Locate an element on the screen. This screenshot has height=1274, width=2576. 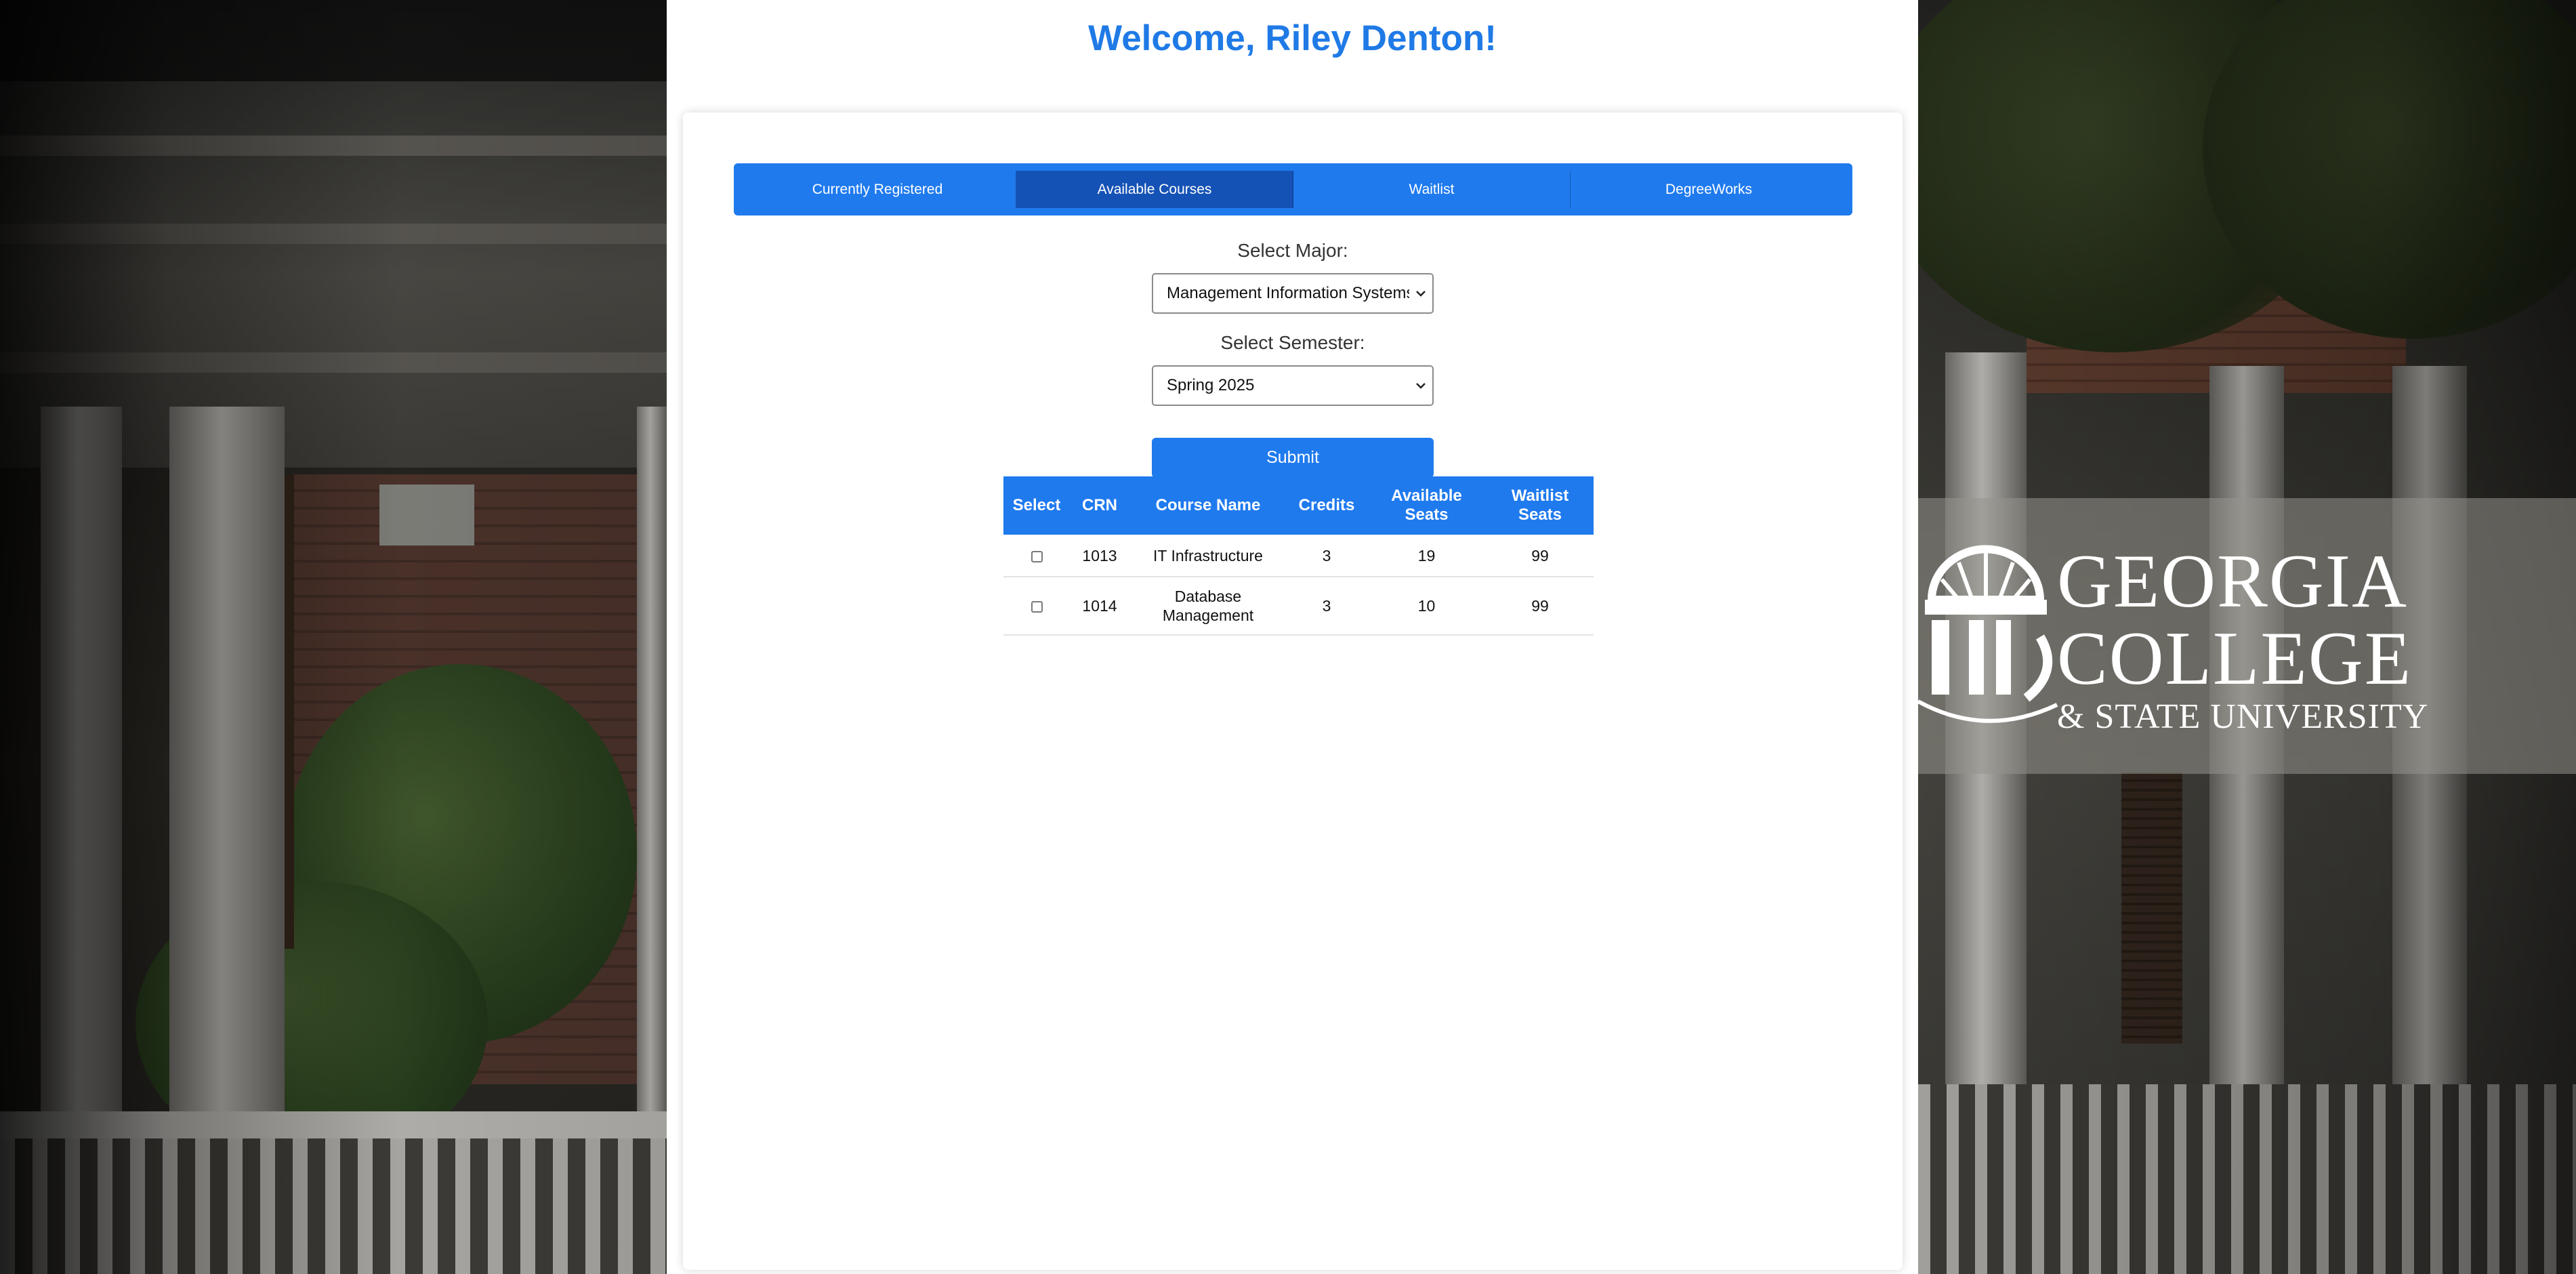
tab-waitlist: Waitlist is located at coordinates (1432, 189).